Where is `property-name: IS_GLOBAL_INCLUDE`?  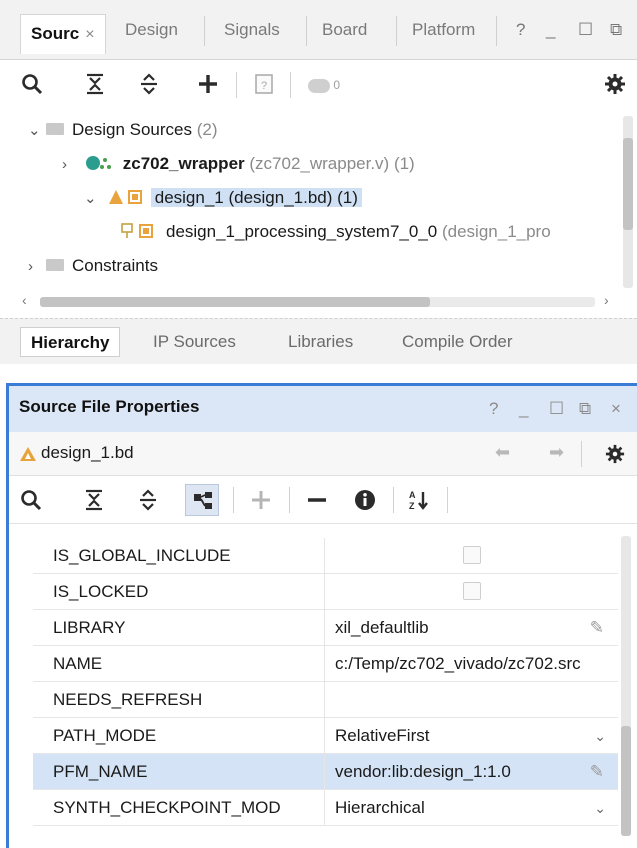 property-name: IS_GLOBAL_INCLUDE is located at coordinates (142, 555).